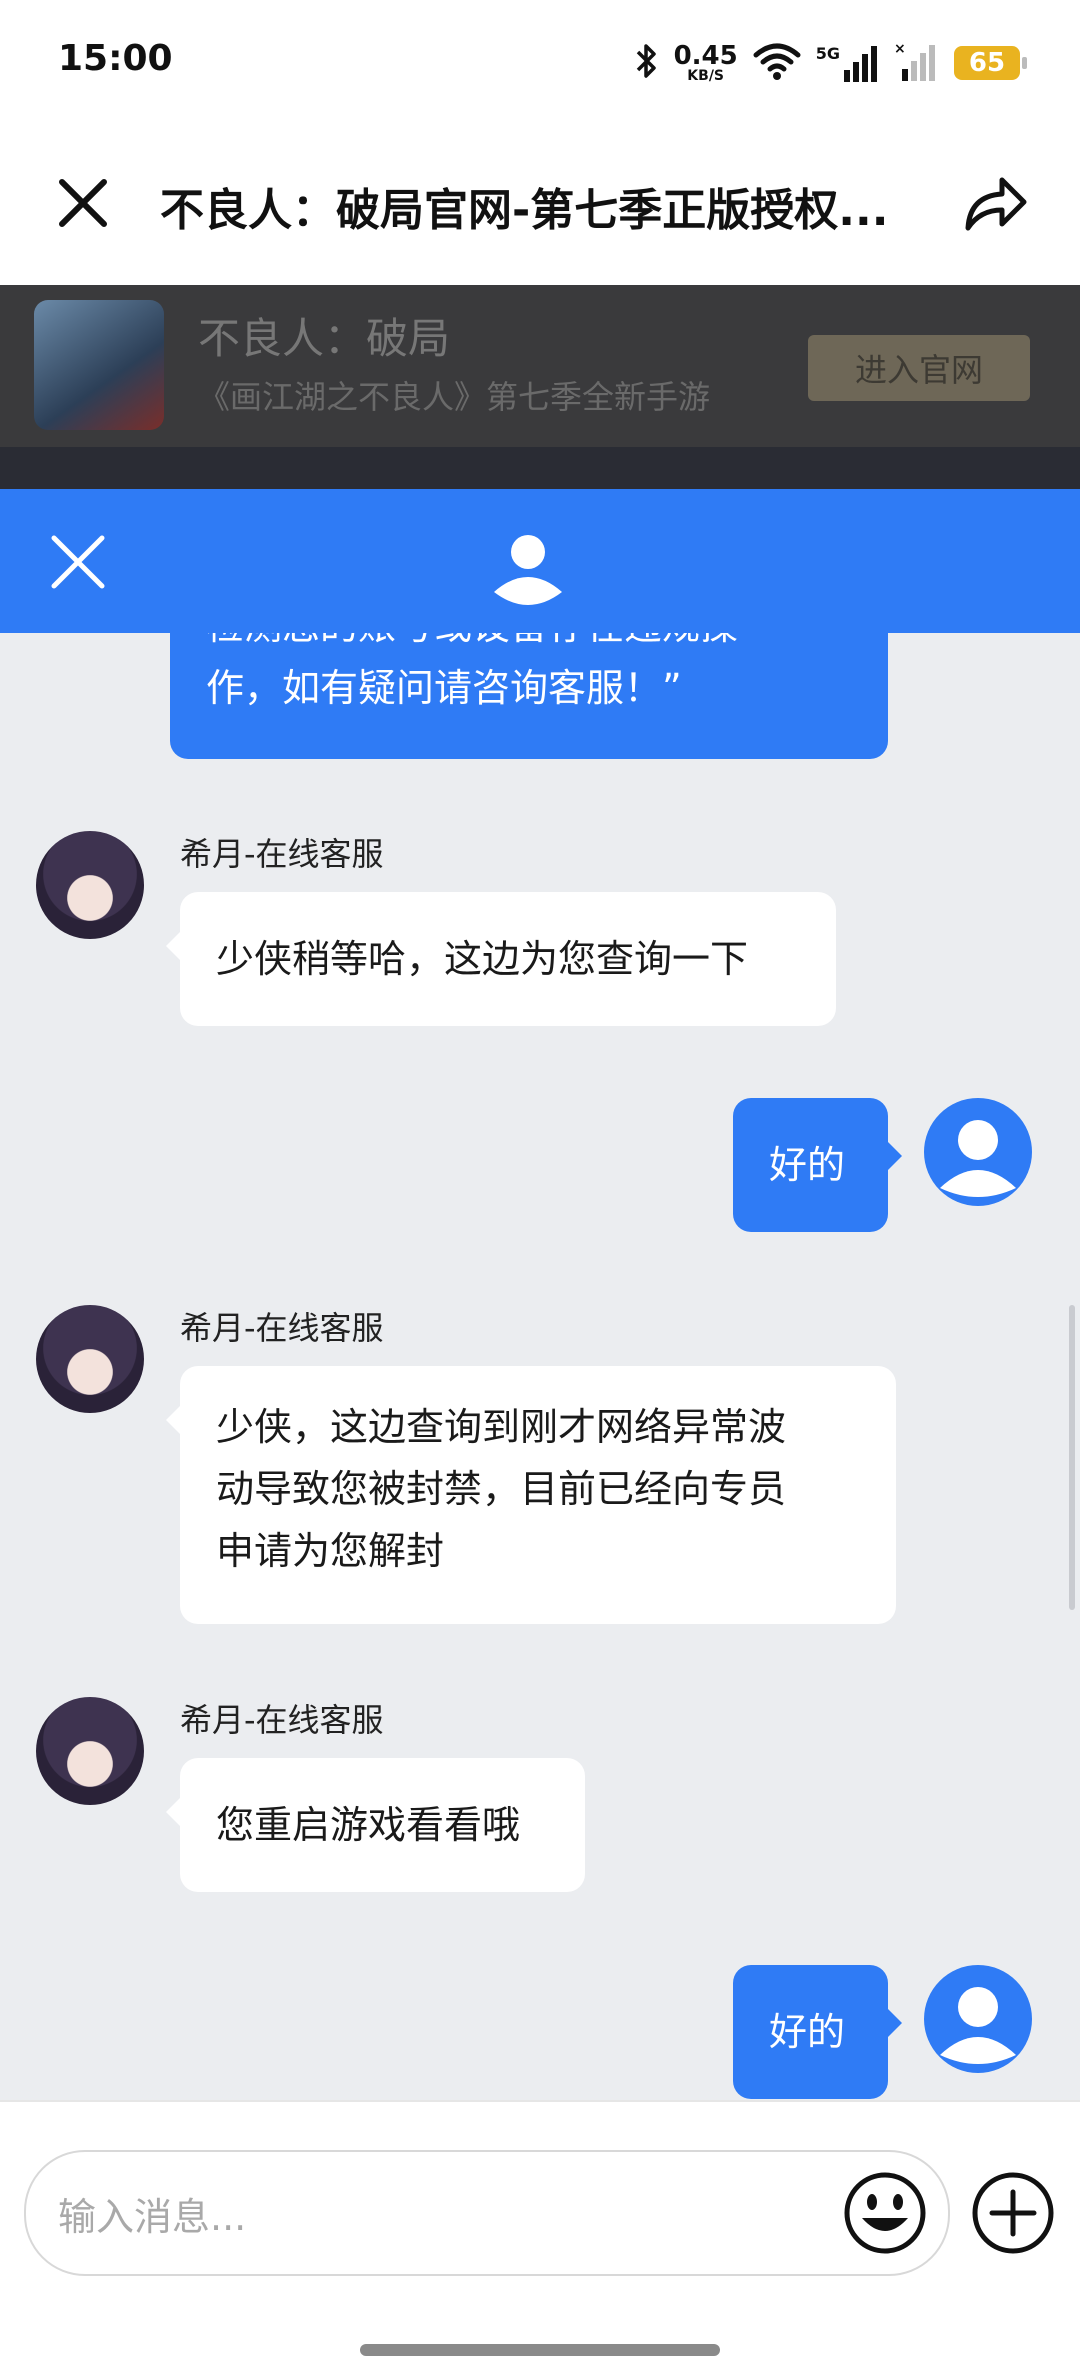 This screenshot has width=1080, height=2378. I want to click on emoji-button, so click(885, 2213).